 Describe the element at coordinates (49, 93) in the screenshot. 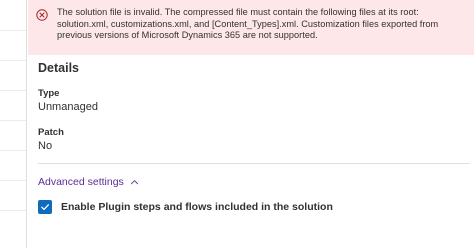

I see `type-label: Type` at that location.